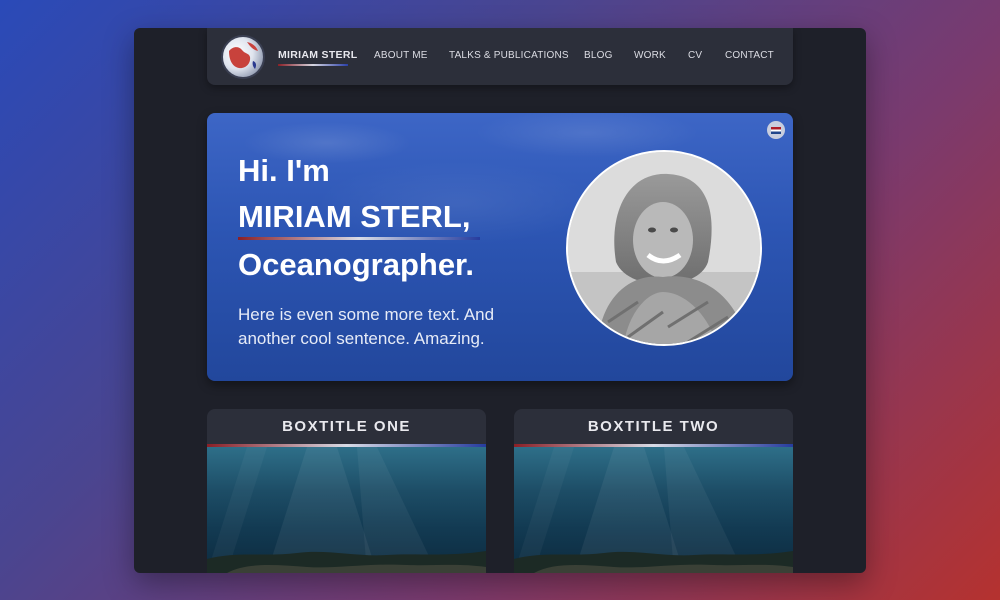  What do you see at coordinates (598, 55) in the screenshot?
I see `nav-blog: BLOG` at bounding box center [598, 55].